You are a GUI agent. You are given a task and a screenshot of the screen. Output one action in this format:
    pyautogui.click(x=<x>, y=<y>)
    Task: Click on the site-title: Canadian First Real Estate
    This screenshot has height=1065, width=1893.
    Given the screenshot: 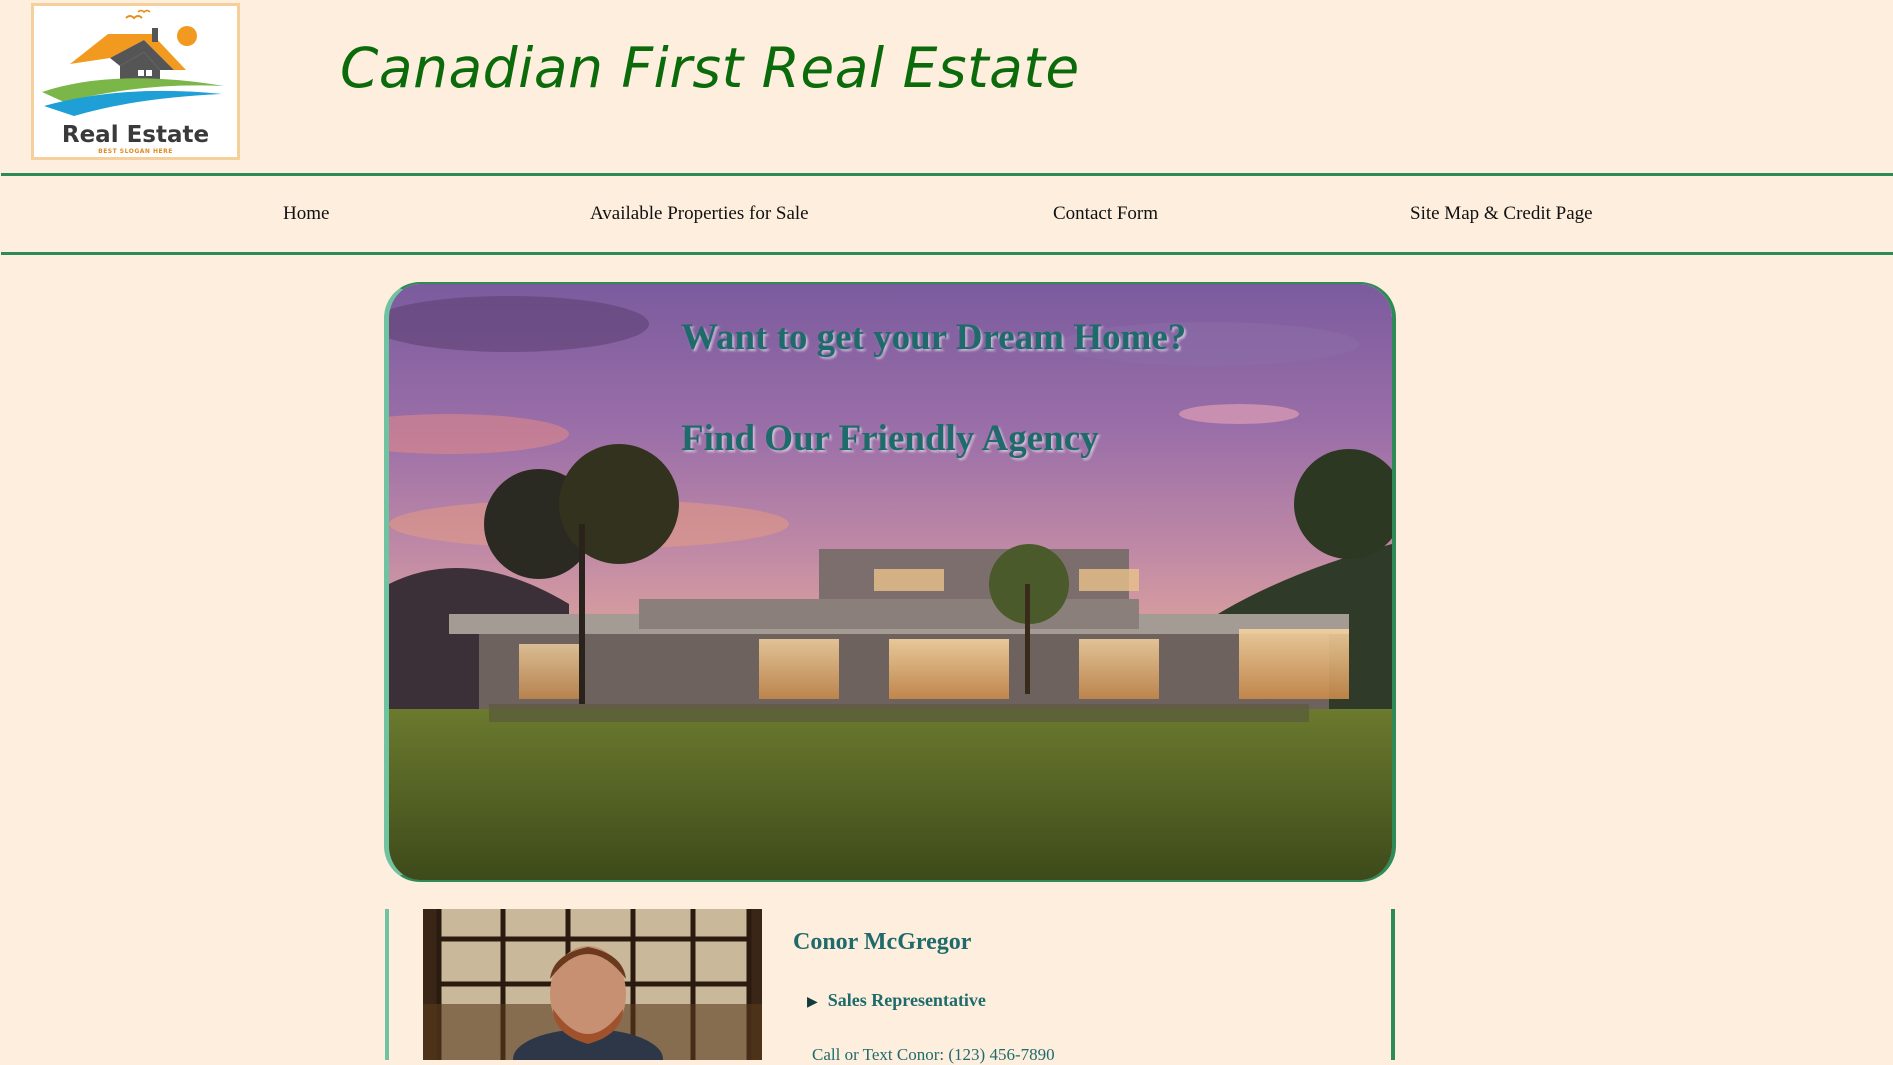 What is the action you would take?
    pyautogui.click(x=710, y=68)
    